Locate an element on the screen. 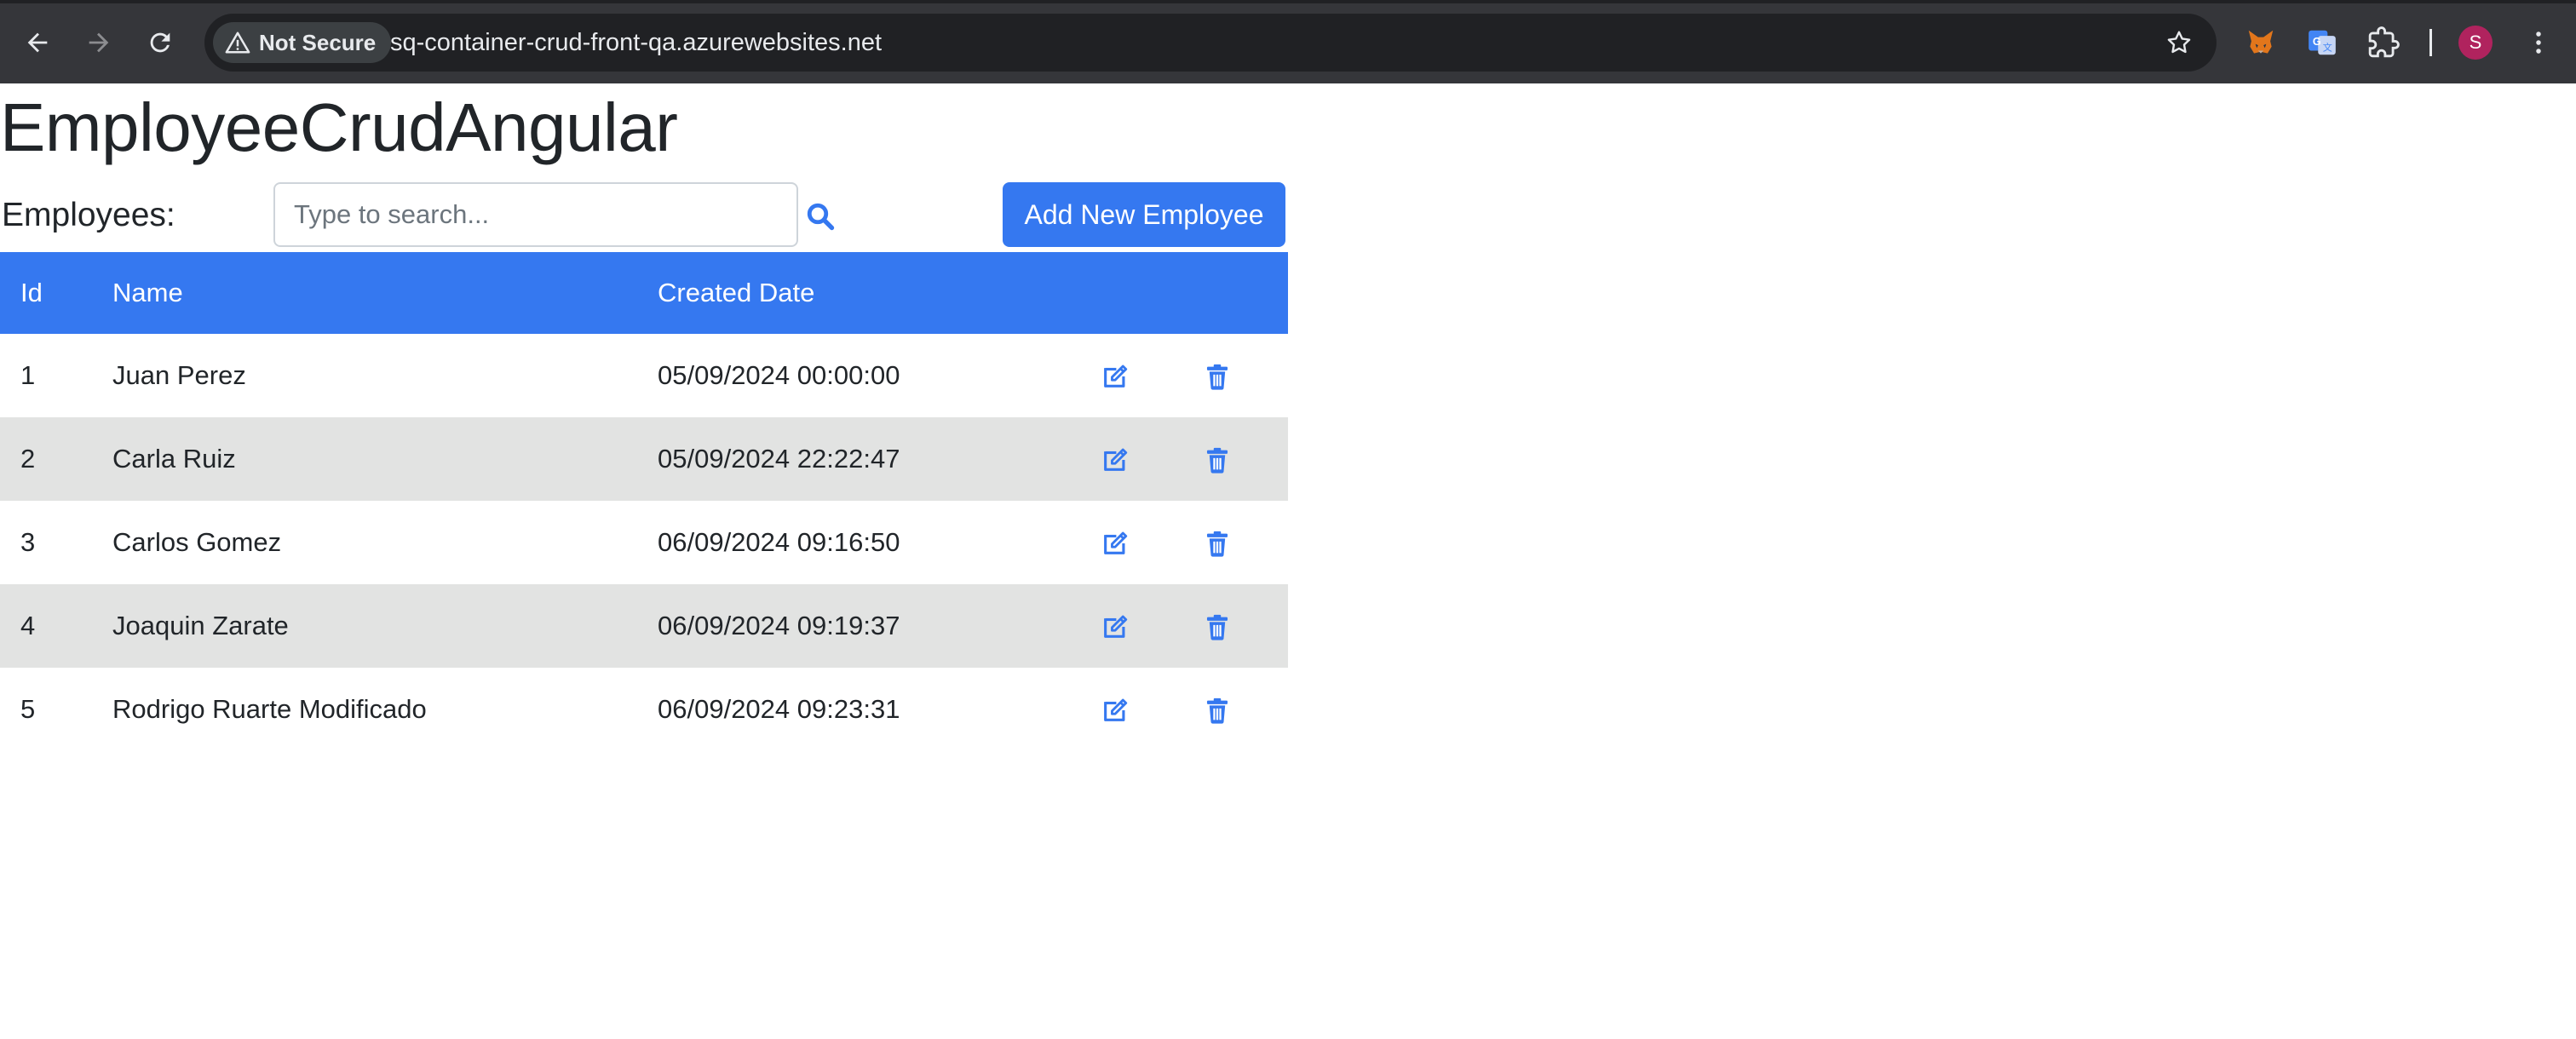  profile-avatar: S is located at coordinates (2475, 43).